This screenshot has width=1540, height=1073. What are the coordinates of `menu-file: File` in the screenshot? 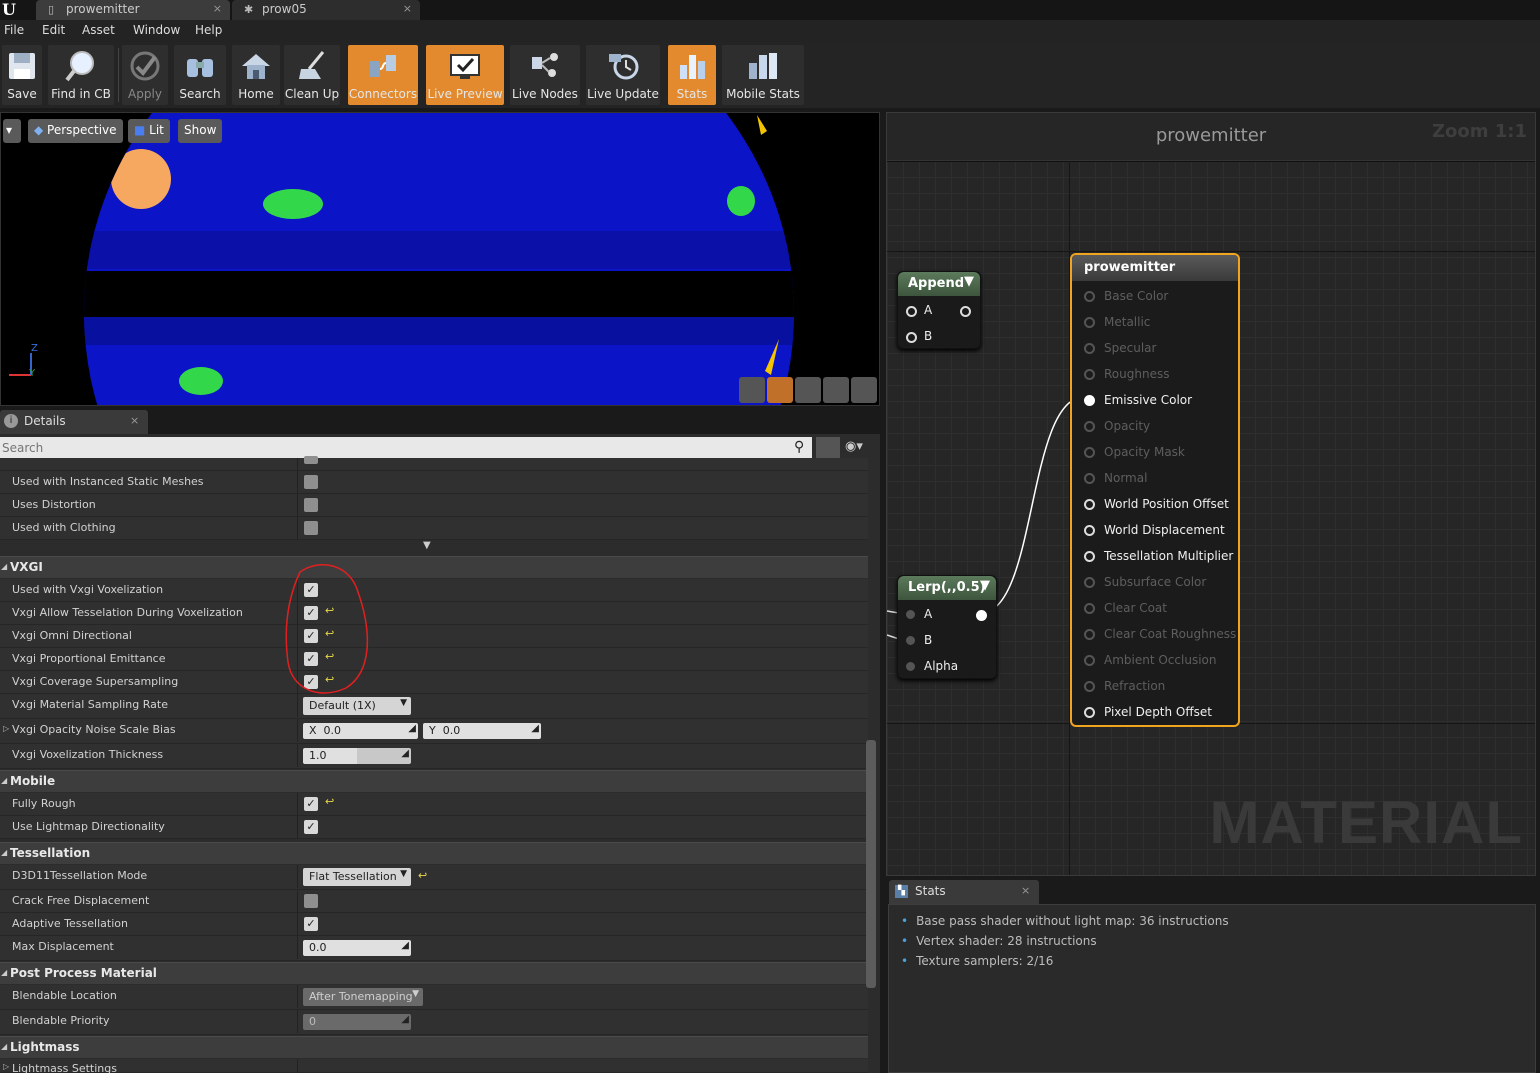 It's located at (14, 30).